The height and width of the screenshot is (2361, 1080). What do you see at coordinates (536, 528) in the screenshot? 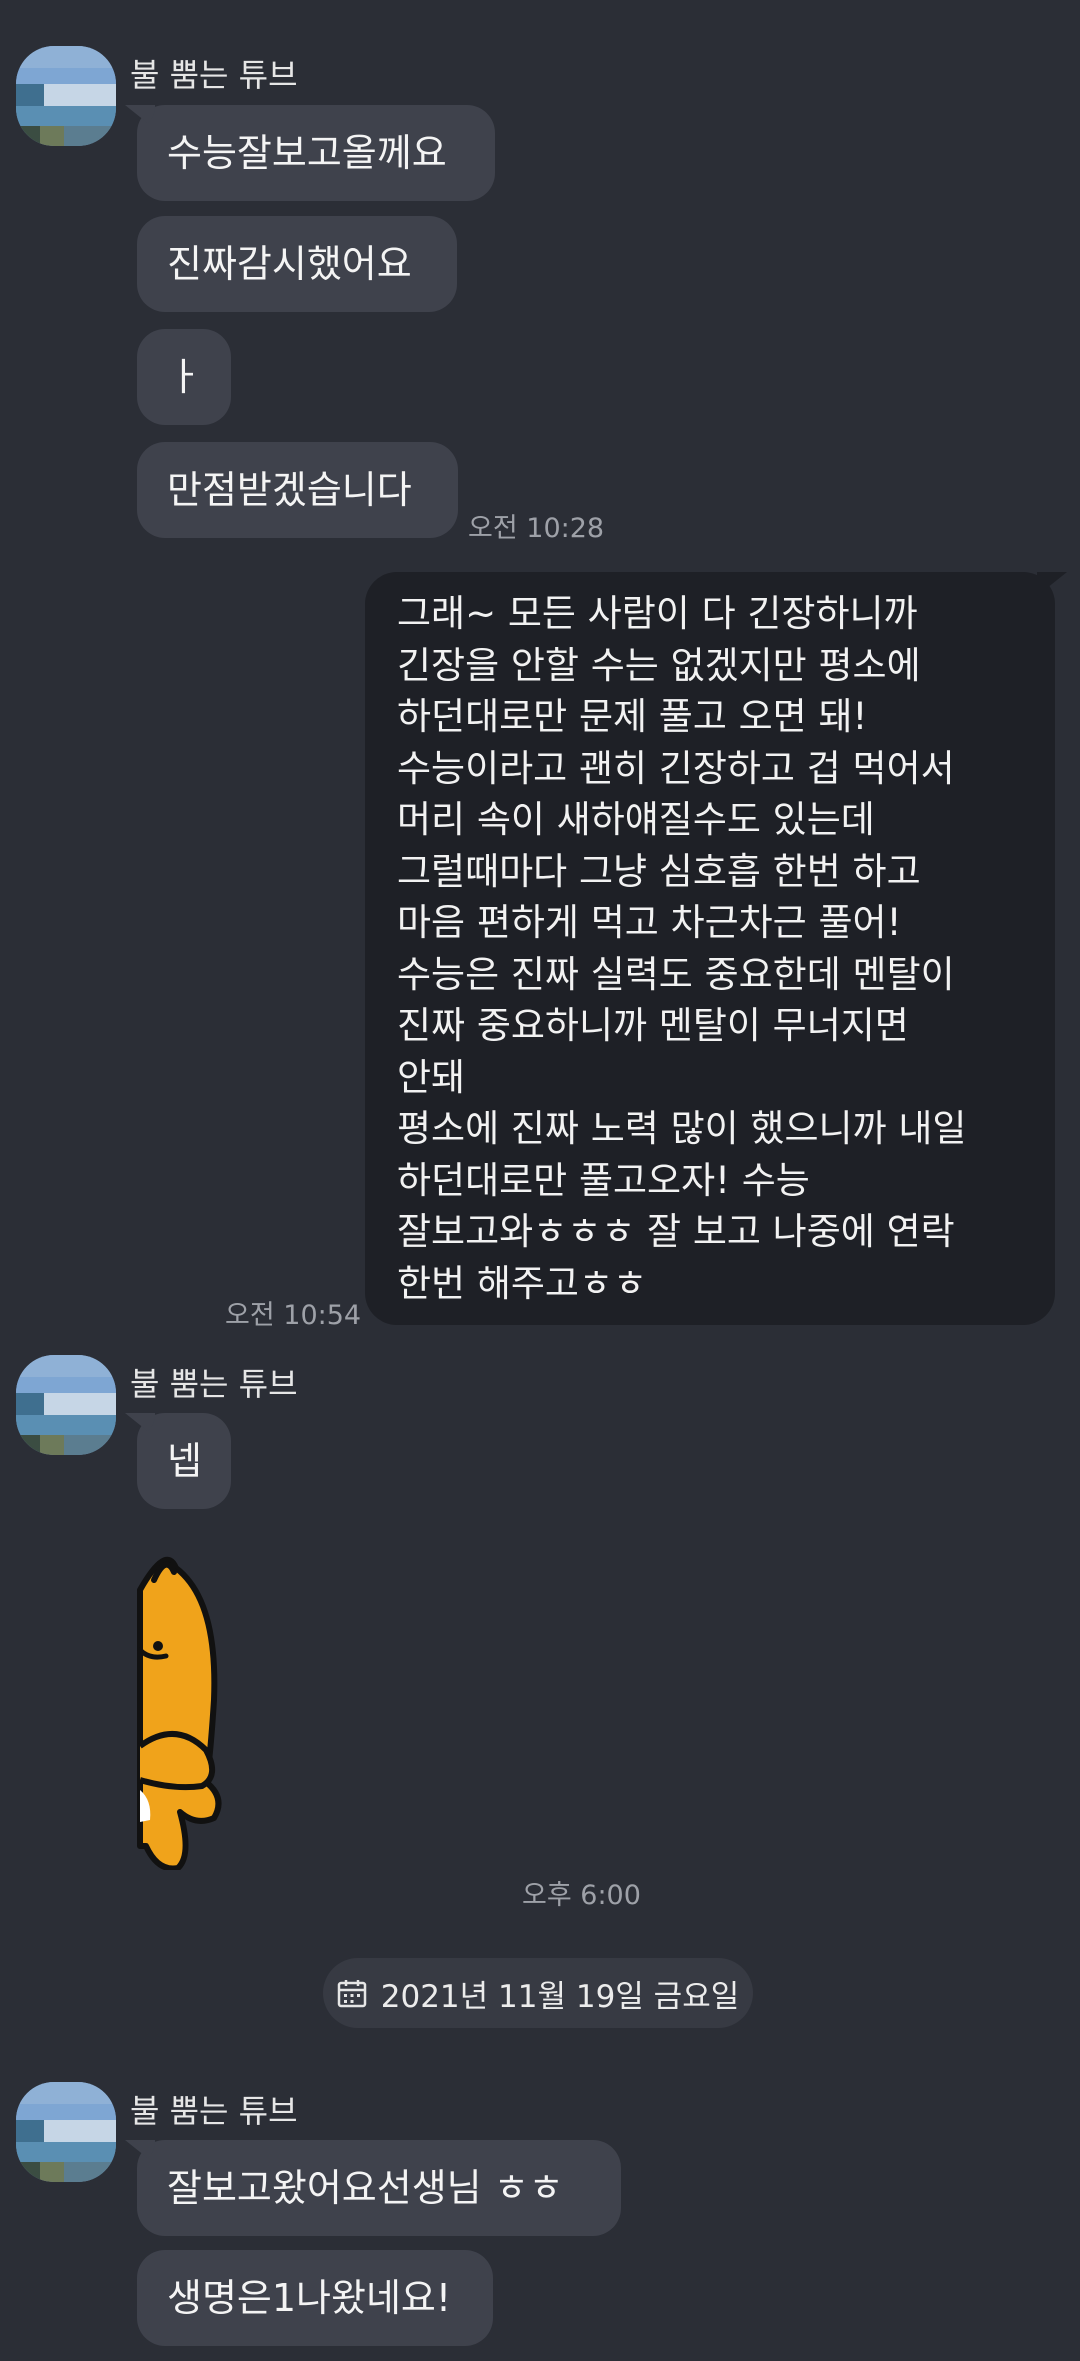
I see `message-timestamp: 오전 10:28` at bounding box center [536, 528].